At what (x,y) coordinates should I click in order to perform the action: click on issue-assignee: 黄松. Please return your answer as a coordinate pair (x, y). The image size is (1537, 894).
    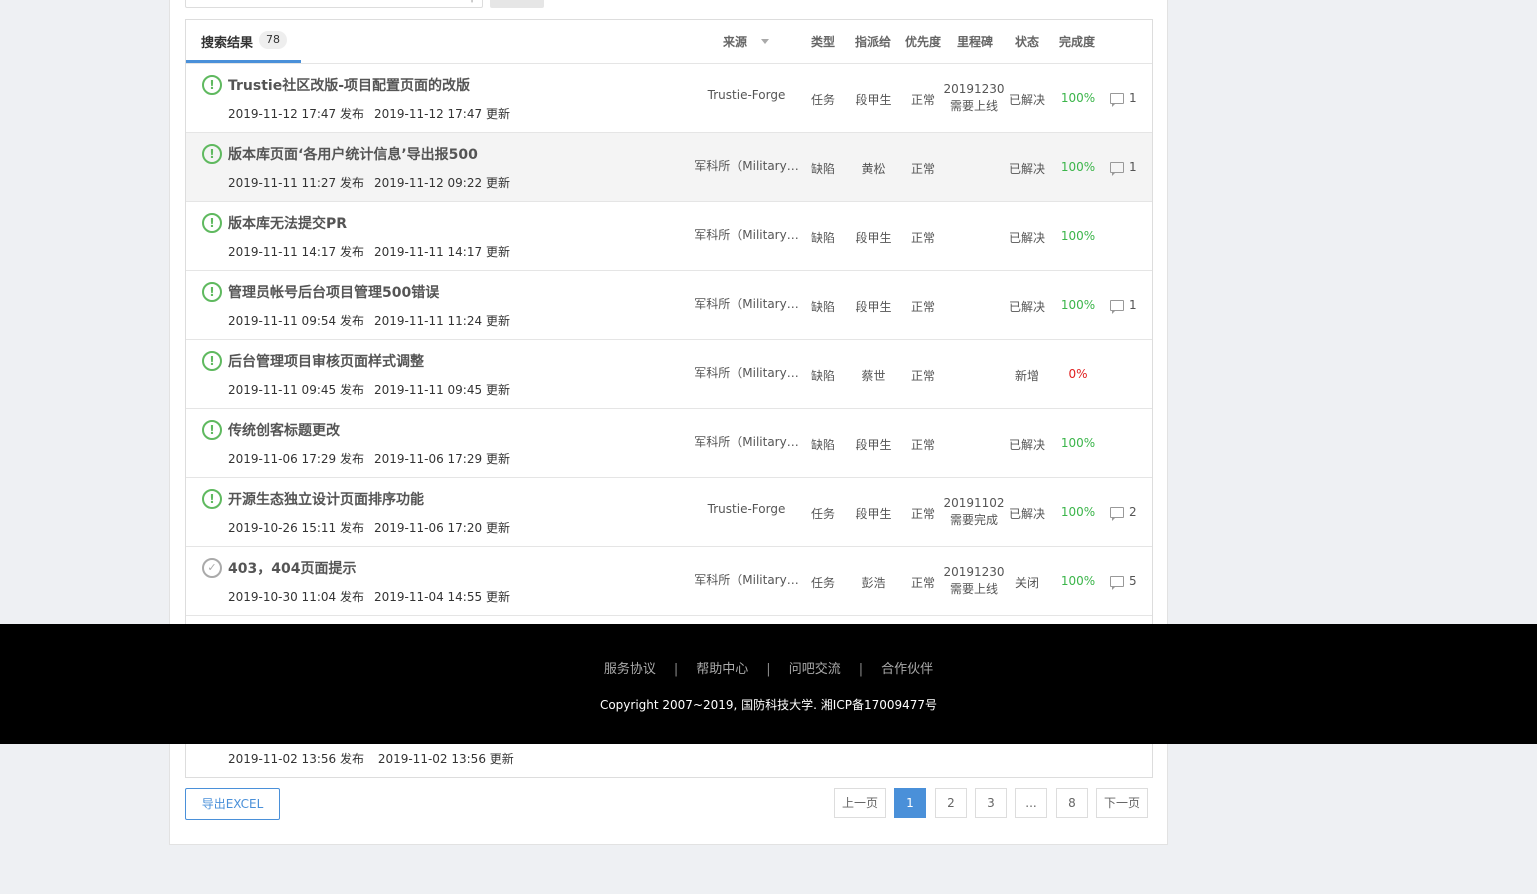
    Looking at the image, I should click on (873, 169).